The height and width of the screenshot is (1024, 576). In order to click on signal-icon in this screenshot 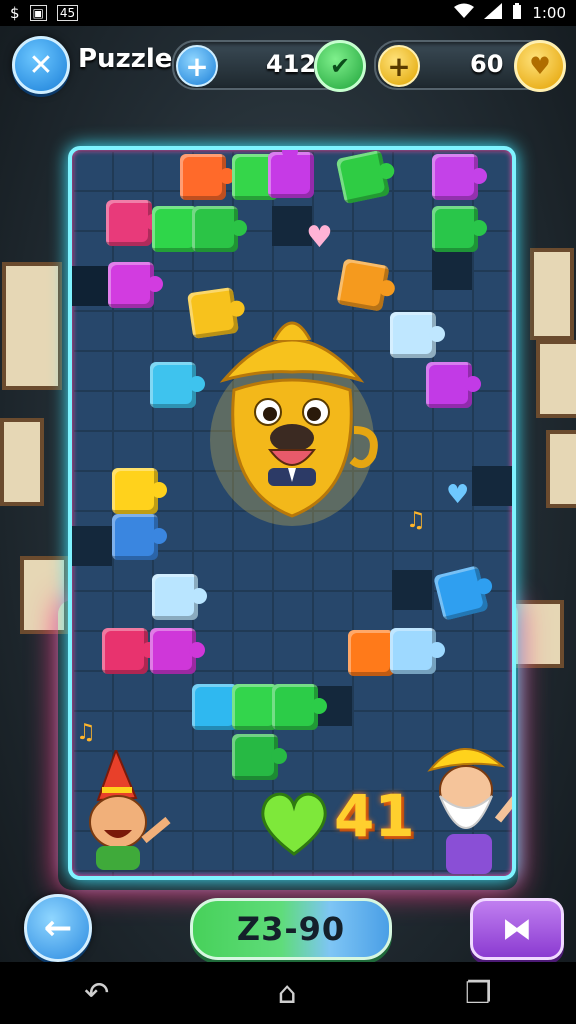, I will do `click(493, 13)`.